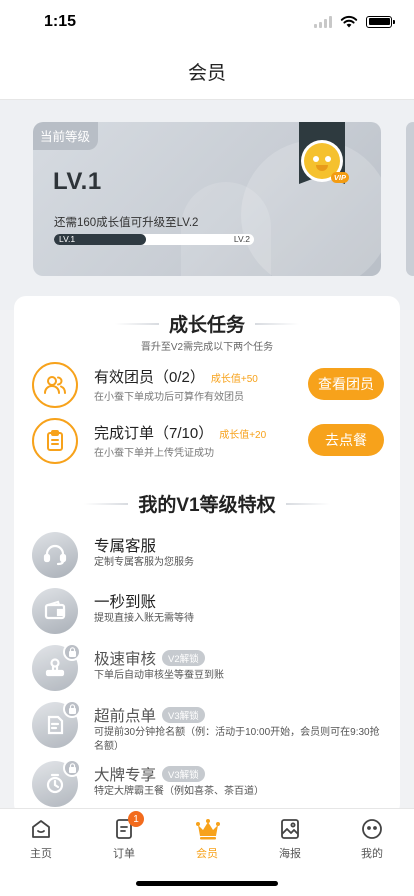  I want to click on privileges-header: 我的V1等级特权, so click(207, 503).